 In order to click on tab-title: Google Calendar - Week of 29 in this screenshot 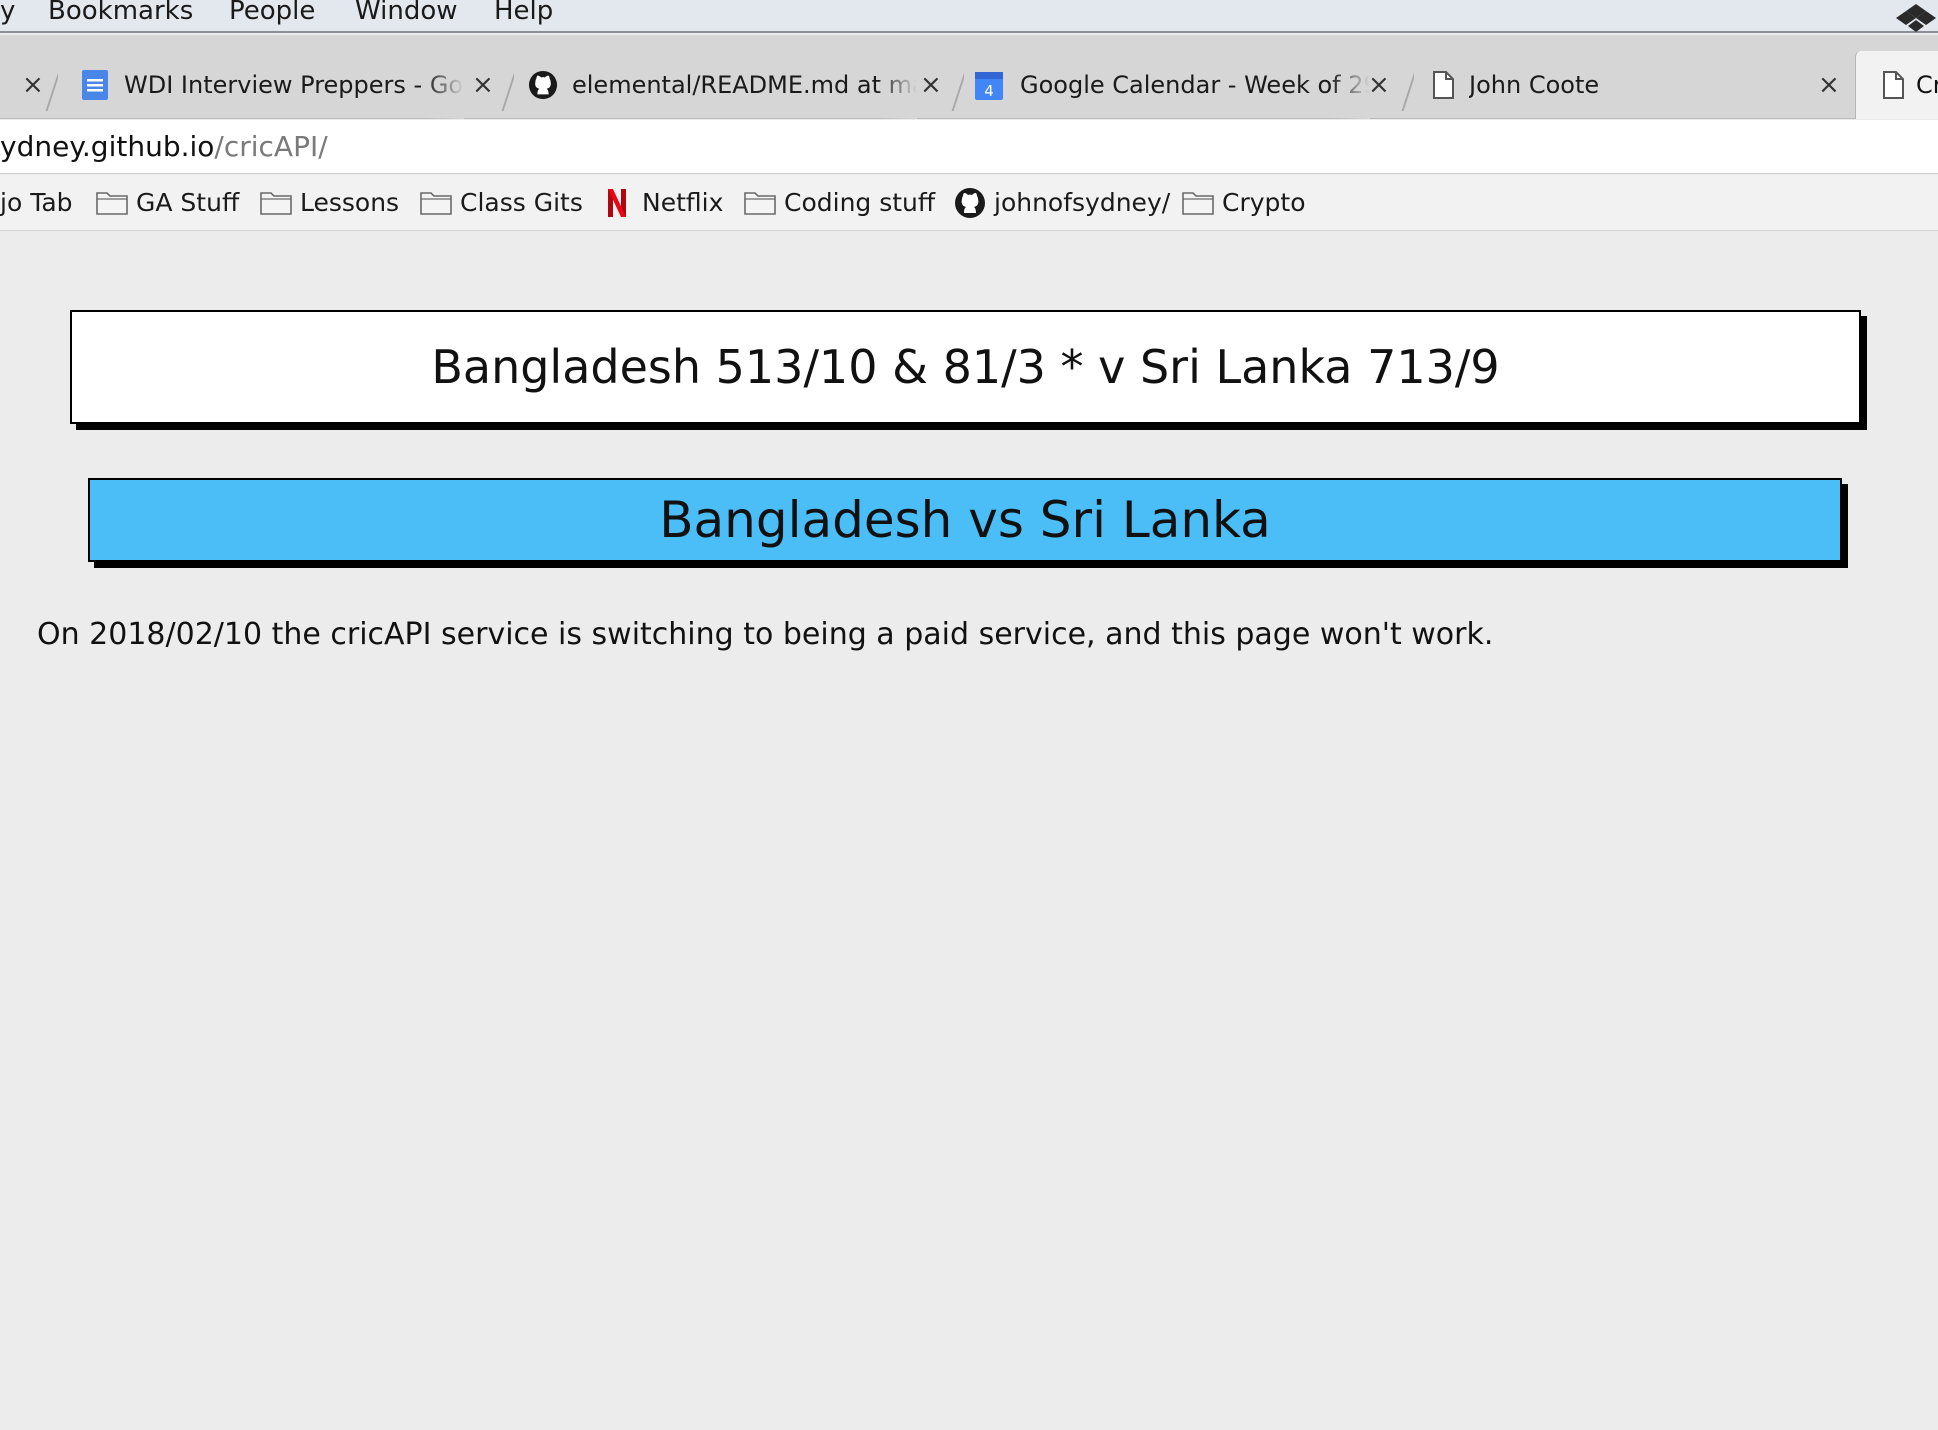, I will do `click(1195, 85)`.